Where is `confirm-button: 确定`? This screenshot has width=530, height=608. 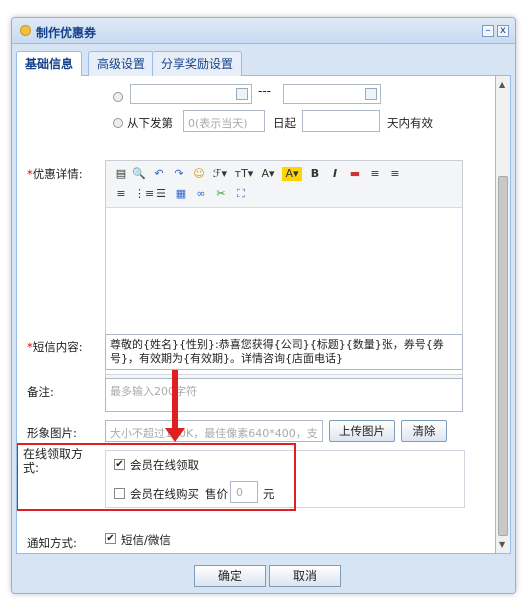 confirm-button: 确定 is located at coordinates (230, 576).